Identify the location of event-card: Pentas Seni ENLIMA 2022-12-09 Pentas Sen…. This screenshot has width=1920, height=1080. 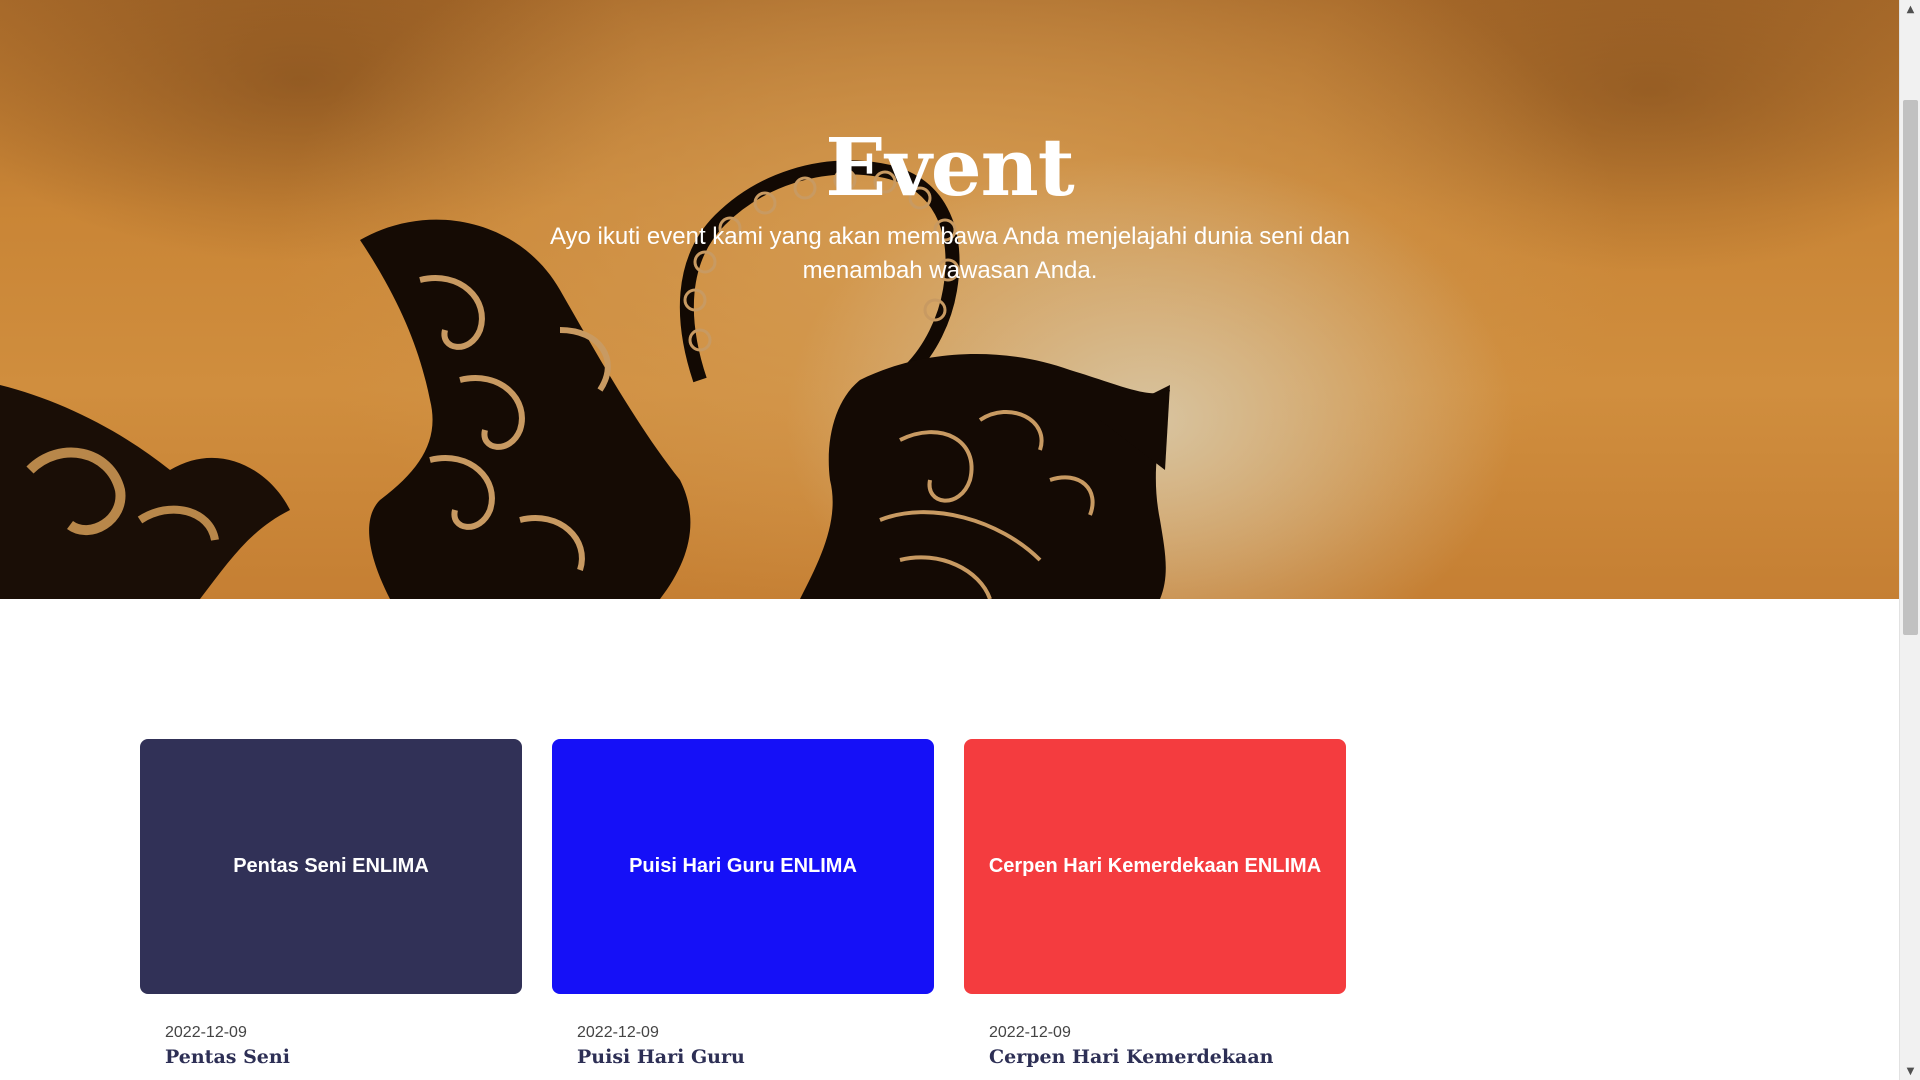
(331, 903).